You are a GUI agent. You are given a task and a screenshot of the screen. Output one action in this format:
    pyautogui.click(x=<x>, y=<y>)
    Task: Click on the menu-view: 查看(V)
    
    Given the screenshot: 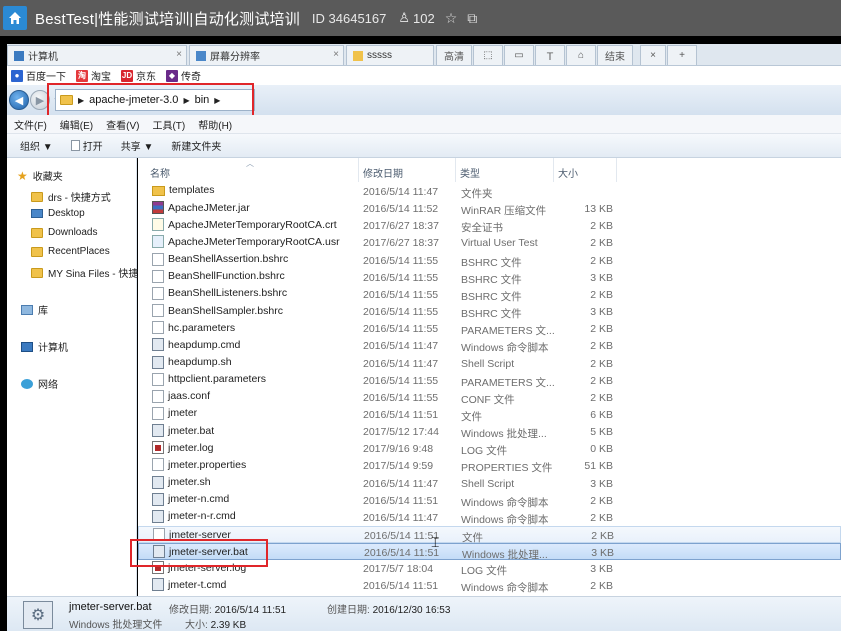 What is the action you would take?
    pyautogui.click(x=122, y=124)
    